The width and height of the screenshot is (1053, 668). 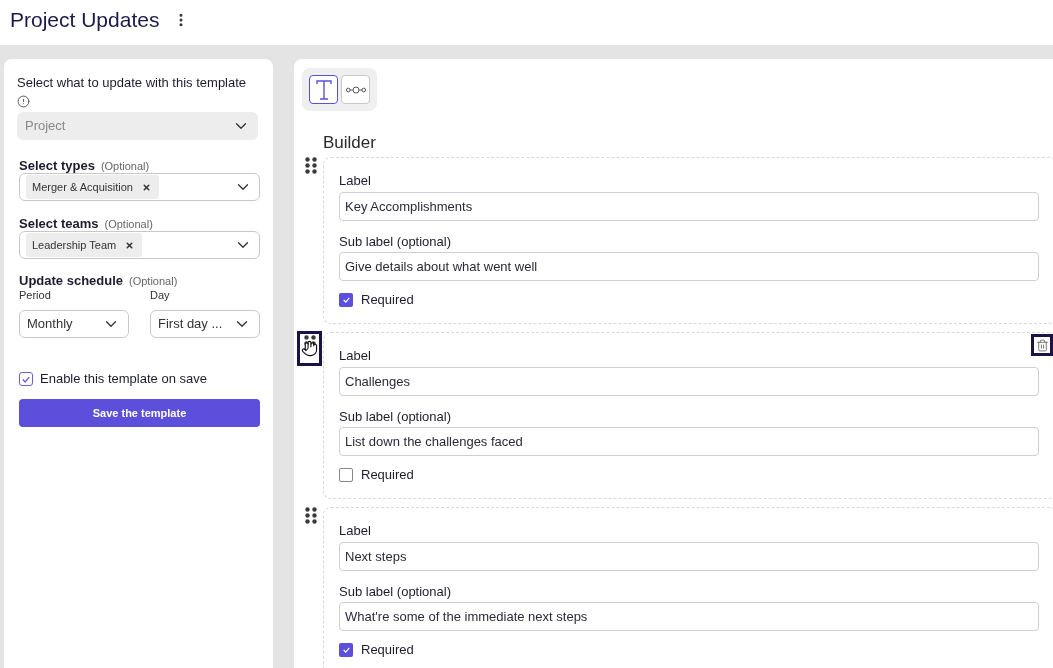 I want to click on label-input: Next steps, so click(x=689, y=556).